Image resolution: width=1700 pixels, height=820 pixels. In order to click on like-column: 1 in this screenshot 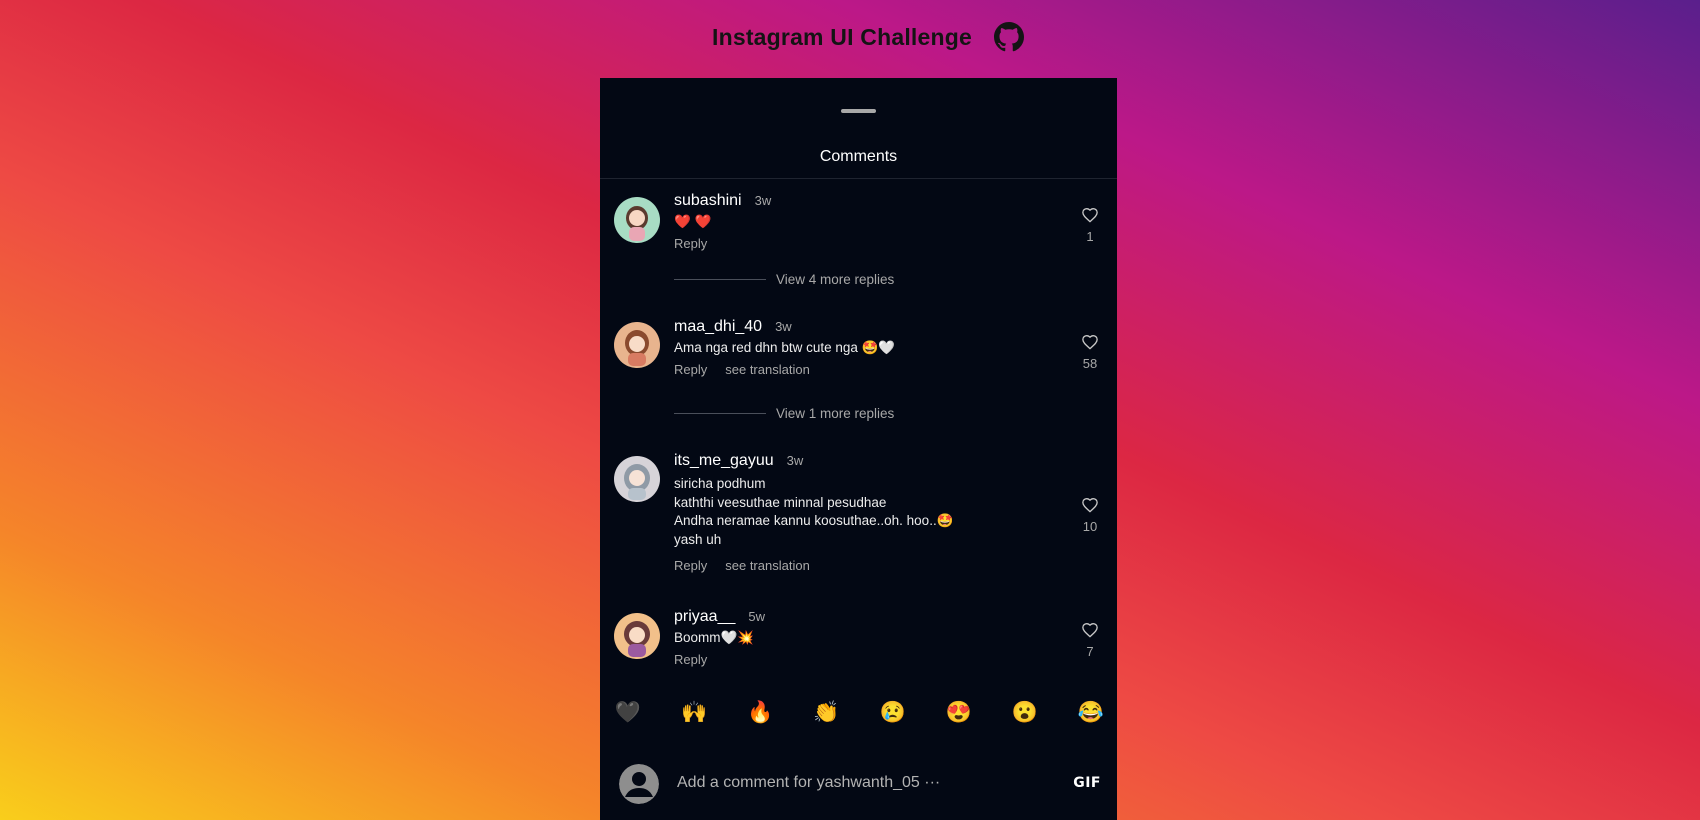, I will do `click(1090, 225)`.